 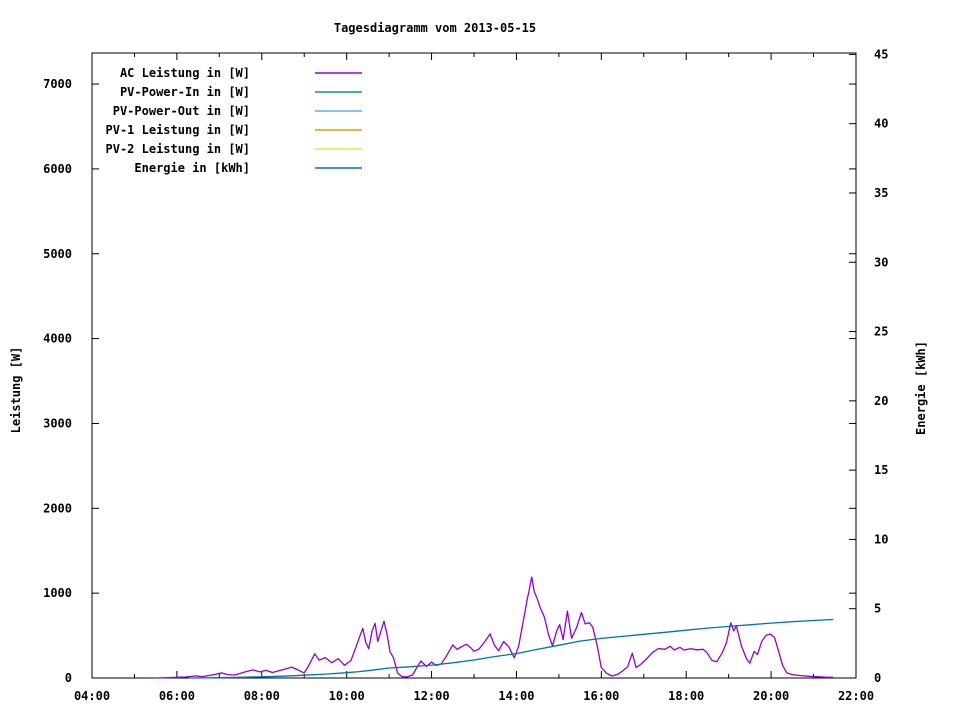 I want to click on y2-tick-label: 35, so click(x=881, y=193).